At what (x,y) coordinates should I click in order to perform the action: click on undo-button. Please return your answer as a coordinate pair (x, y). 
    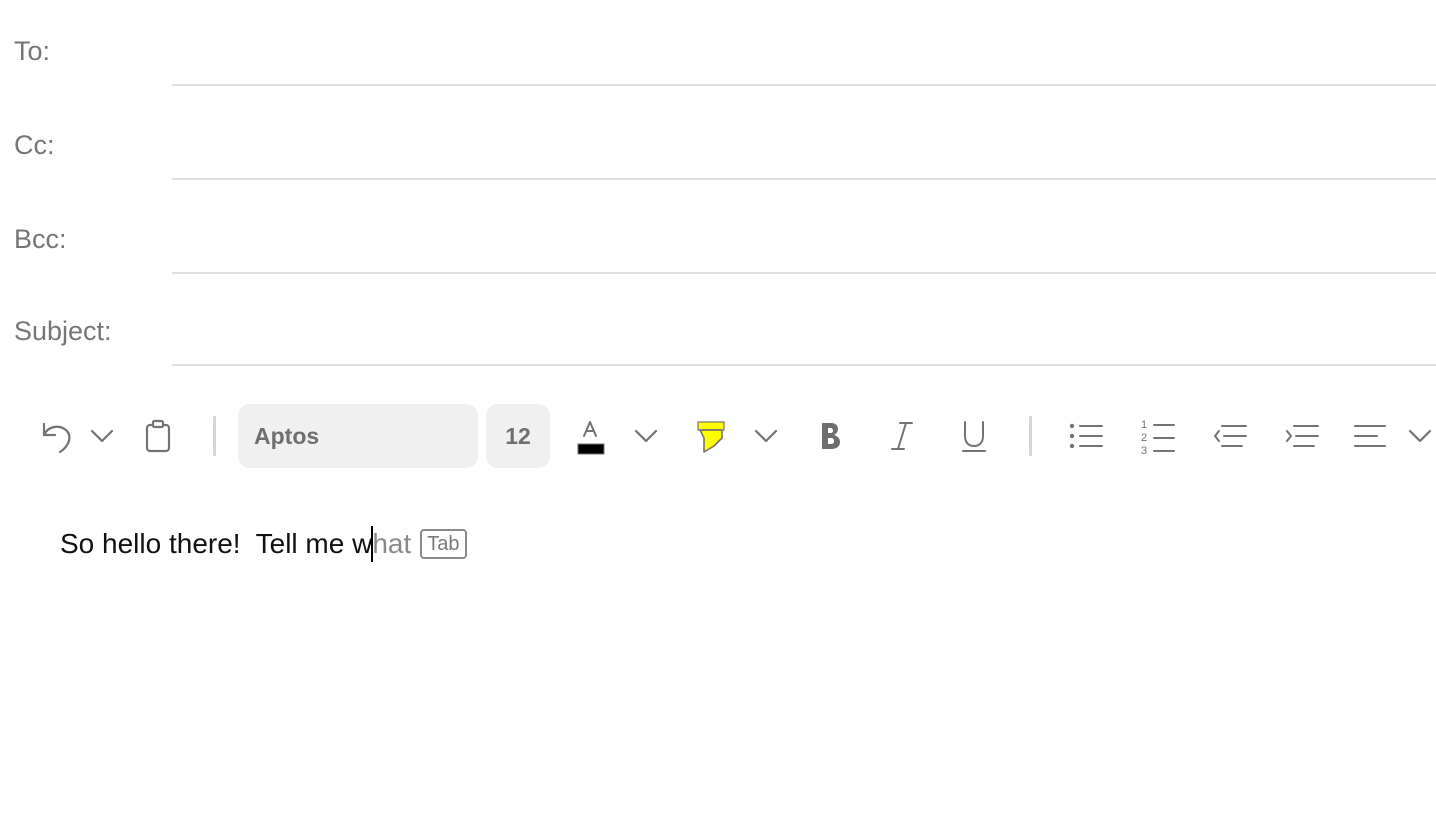
    Looking at the image, I should click on (56, 436).